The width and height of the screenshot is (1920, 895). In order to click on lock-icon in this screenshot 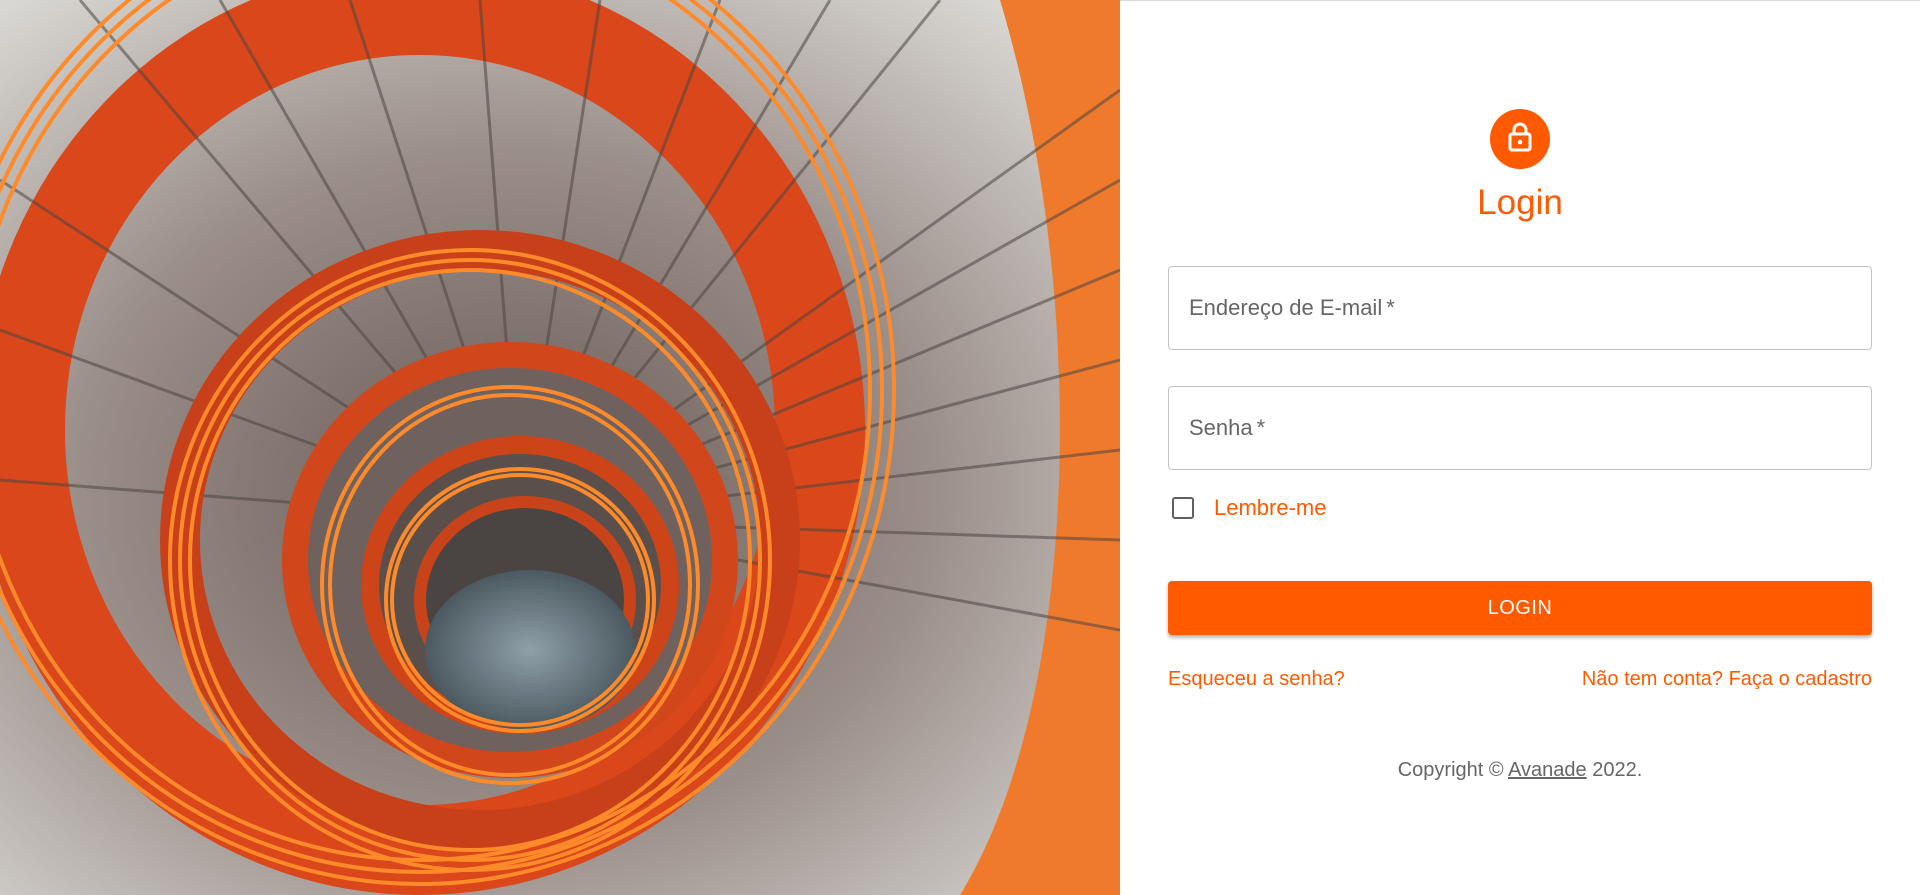, I will do `click(1520, 139)`.